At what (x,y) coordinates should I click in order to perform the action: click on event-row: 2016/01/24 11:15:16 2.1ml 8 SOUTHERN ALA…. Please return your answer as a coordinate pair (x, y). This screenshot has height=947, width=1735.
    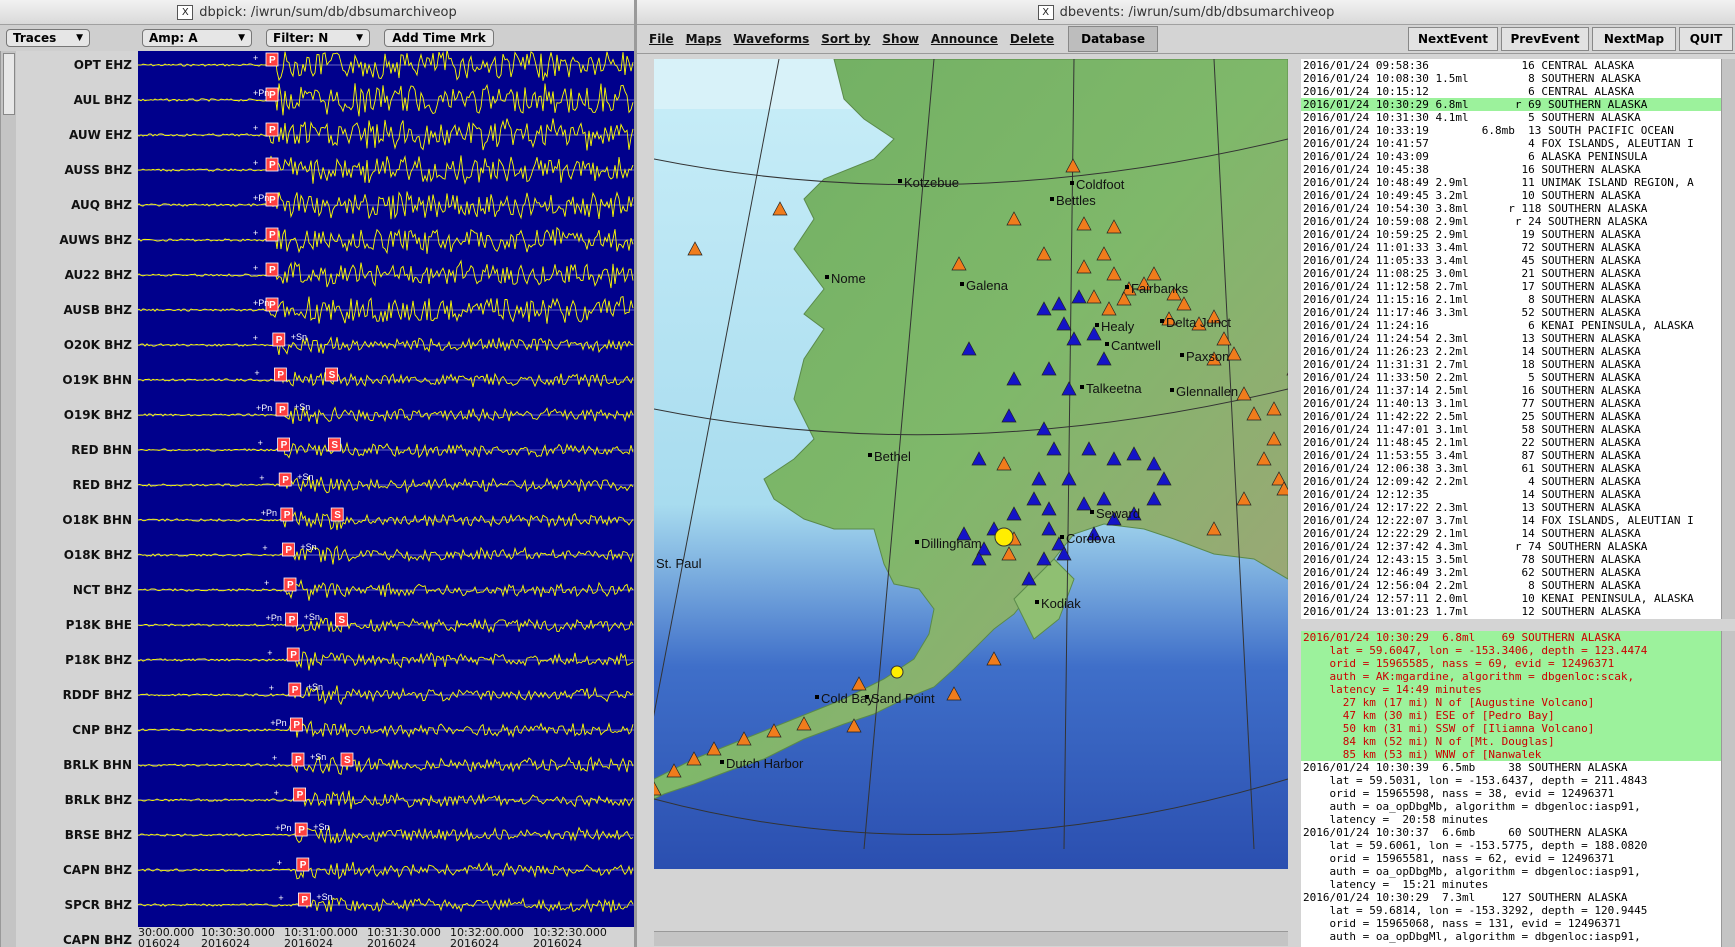
    Looking at the image, I should click on (1518, 299).